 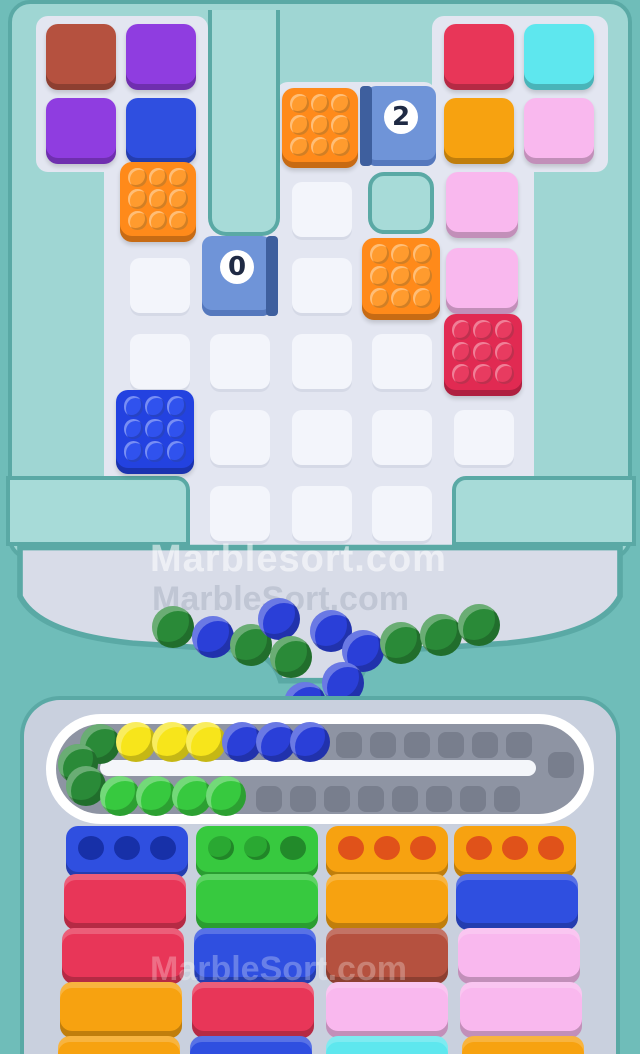 What do you see at coordinates (318, 768) in the screenshot?
I see `conveyor-divider` at bounding box center [318, 768].